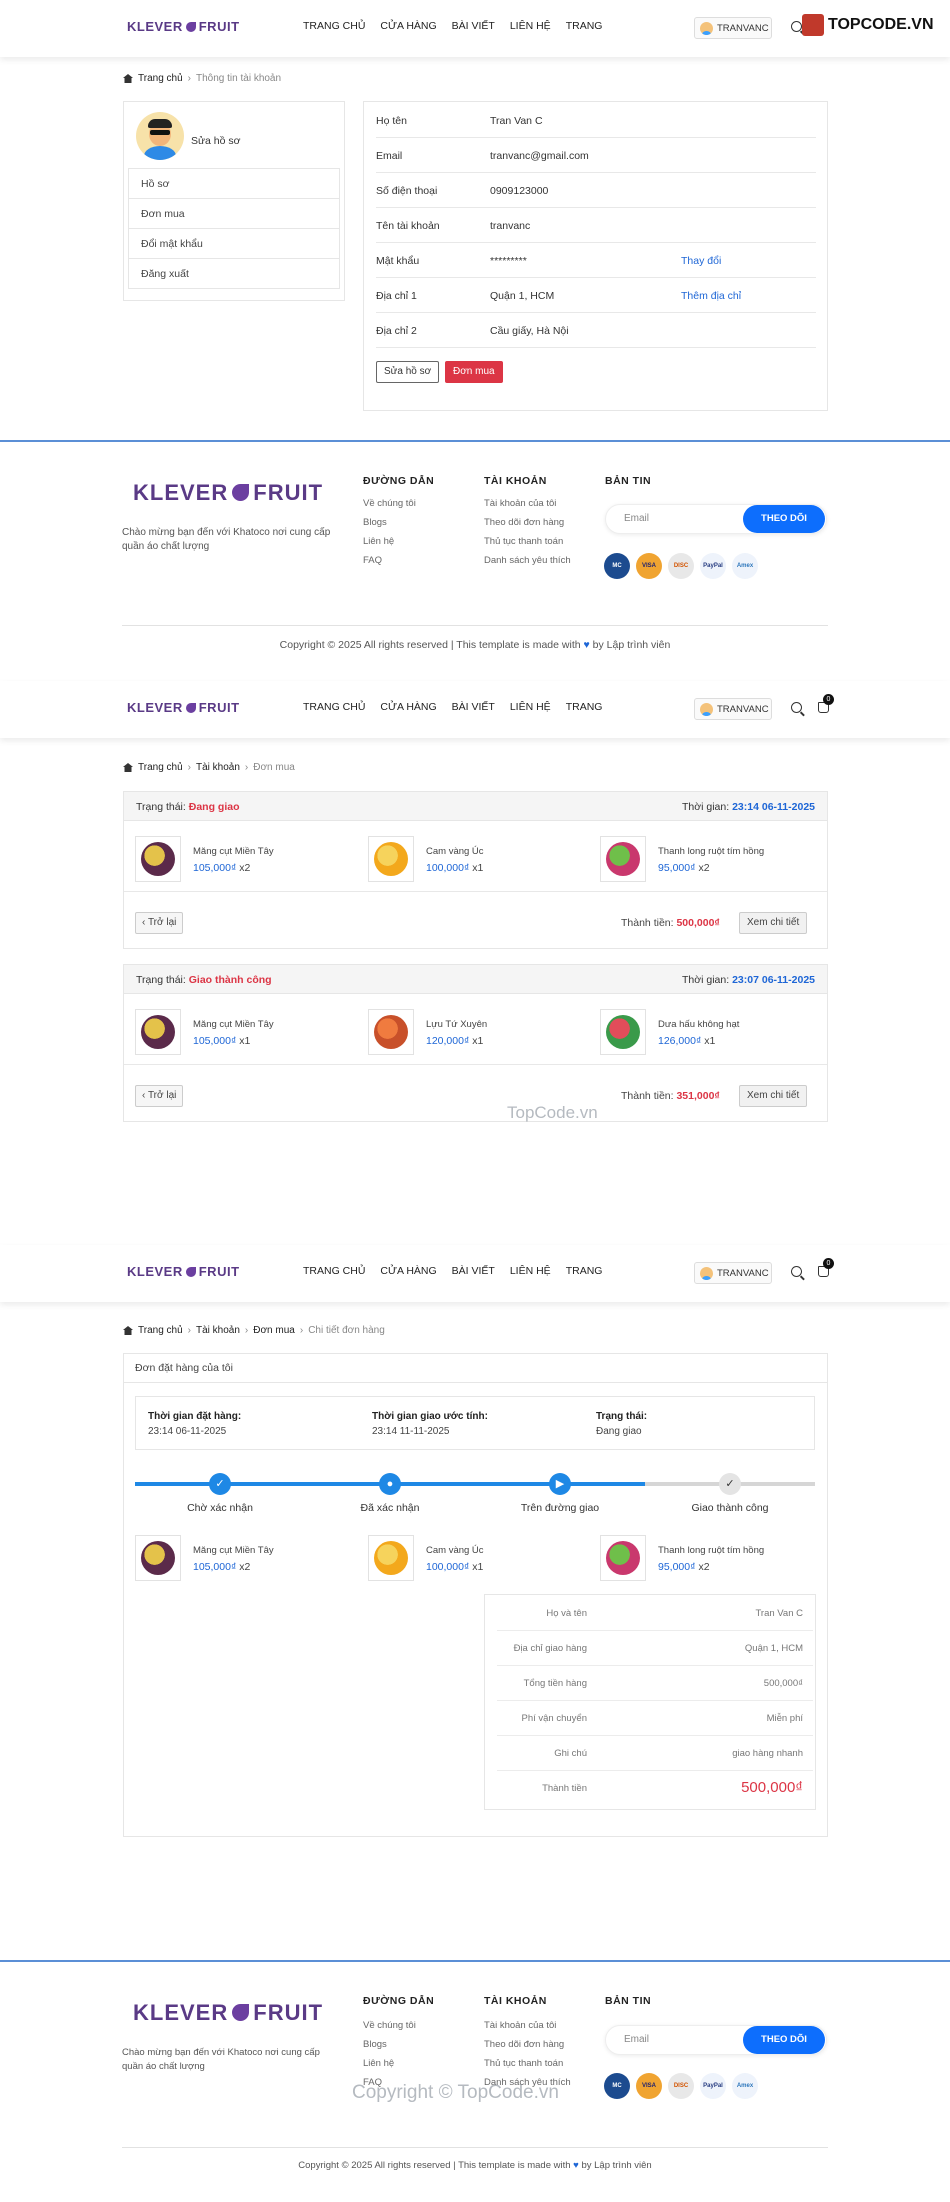 This screenshot has width=950, height=2202. Describe the element at coordinates (550, 1648) in the screenshot. I see `summary-key: Địa chỉ giao hàng` at that location.